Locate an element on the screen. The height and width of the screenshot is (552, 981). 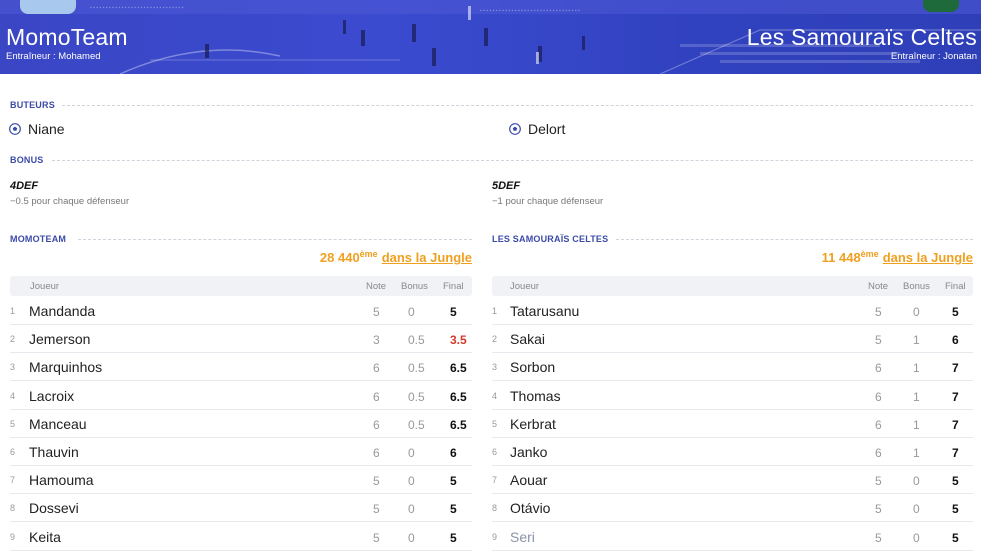
player-row: 2 Jemerson 3 0.5 3.5 is located at coordinates (241, 339).